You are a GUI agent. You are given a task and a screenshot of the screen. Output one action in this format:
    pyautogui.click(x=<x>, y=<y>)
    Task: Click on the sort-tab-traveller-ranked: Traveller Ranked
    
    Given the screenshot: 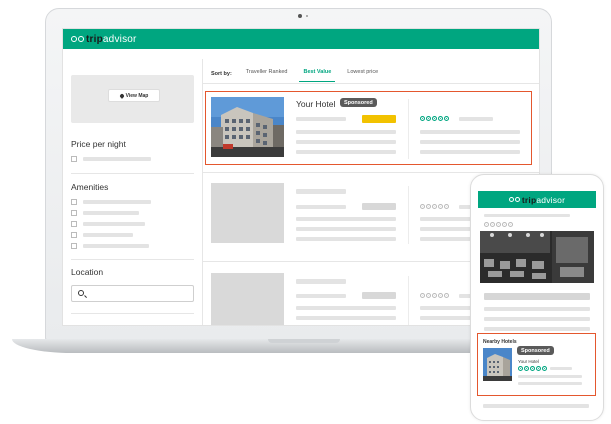 What is the action you would take?
    pyautogui.click(x=267, y=74)
    